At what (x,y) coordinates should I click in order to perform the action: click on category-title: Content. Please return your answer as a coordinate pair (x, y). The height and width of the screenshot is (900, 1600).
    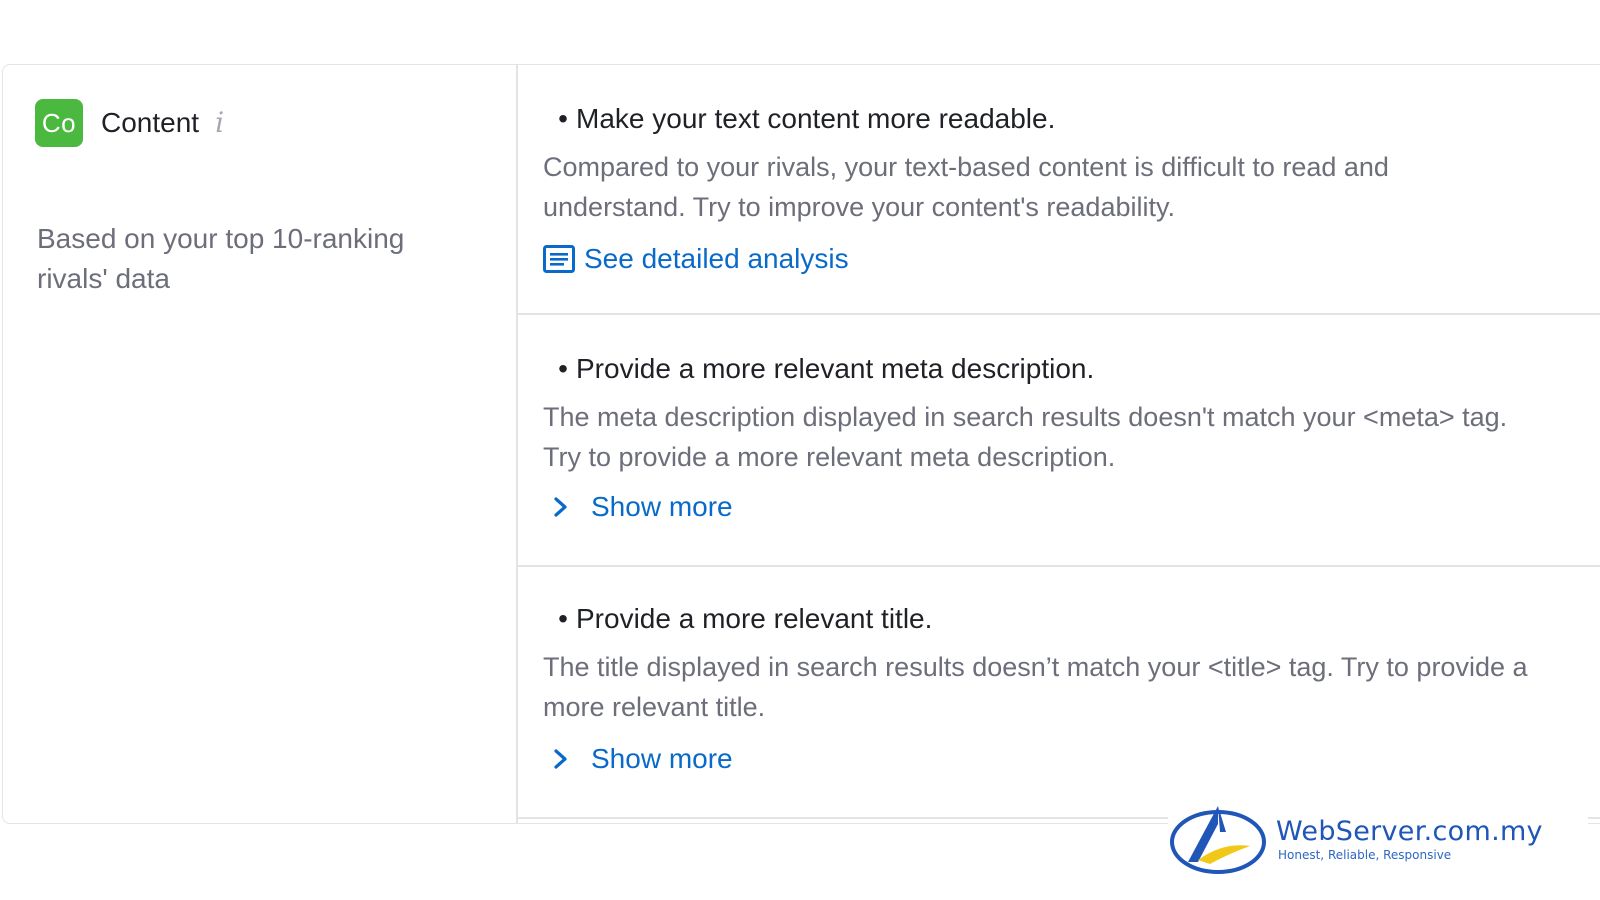
    Looking at the image, I should click on (150, 122).